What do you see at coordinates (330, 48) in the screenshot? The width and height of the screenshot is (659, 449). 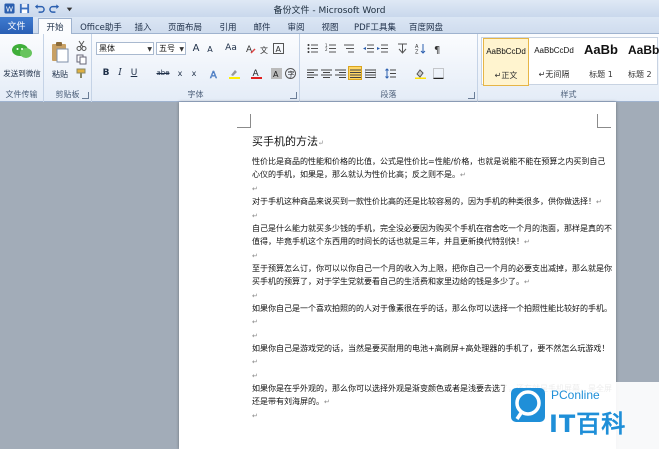 I see `numbering-icon: 12` at bounding box center [330, 48].